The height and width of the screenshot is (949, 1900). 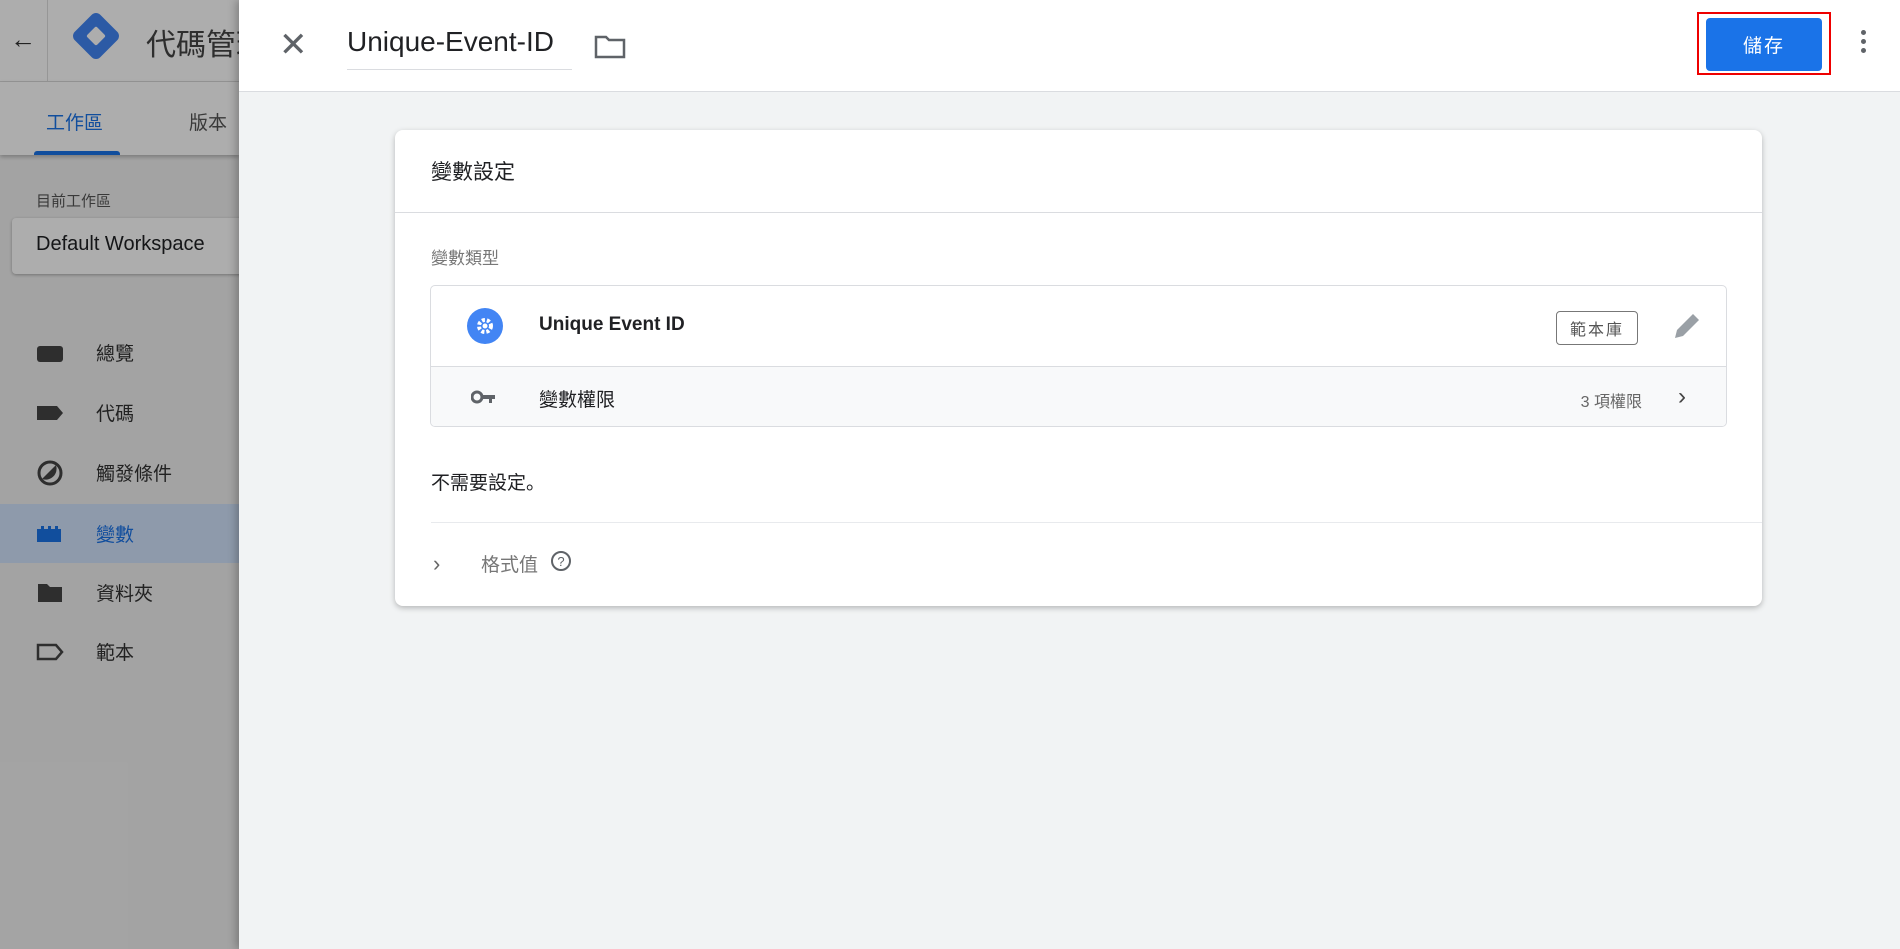 What do you see at coordinates (473, 172) in the screenshot?
I see `card-title: 變數設定` at bounding box center [473, 172].